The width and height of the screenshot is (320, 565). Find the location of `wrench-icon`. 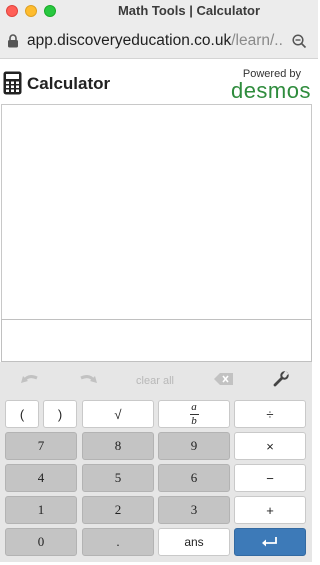

wrench-icon is located at coordinates (281, 379).